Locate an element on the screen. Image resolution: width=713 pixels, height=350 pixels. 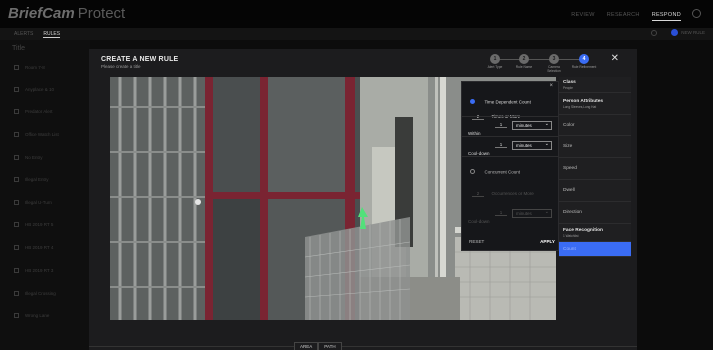
step-rule-name: 2 Rule Name is located at coordinates (524, 62).